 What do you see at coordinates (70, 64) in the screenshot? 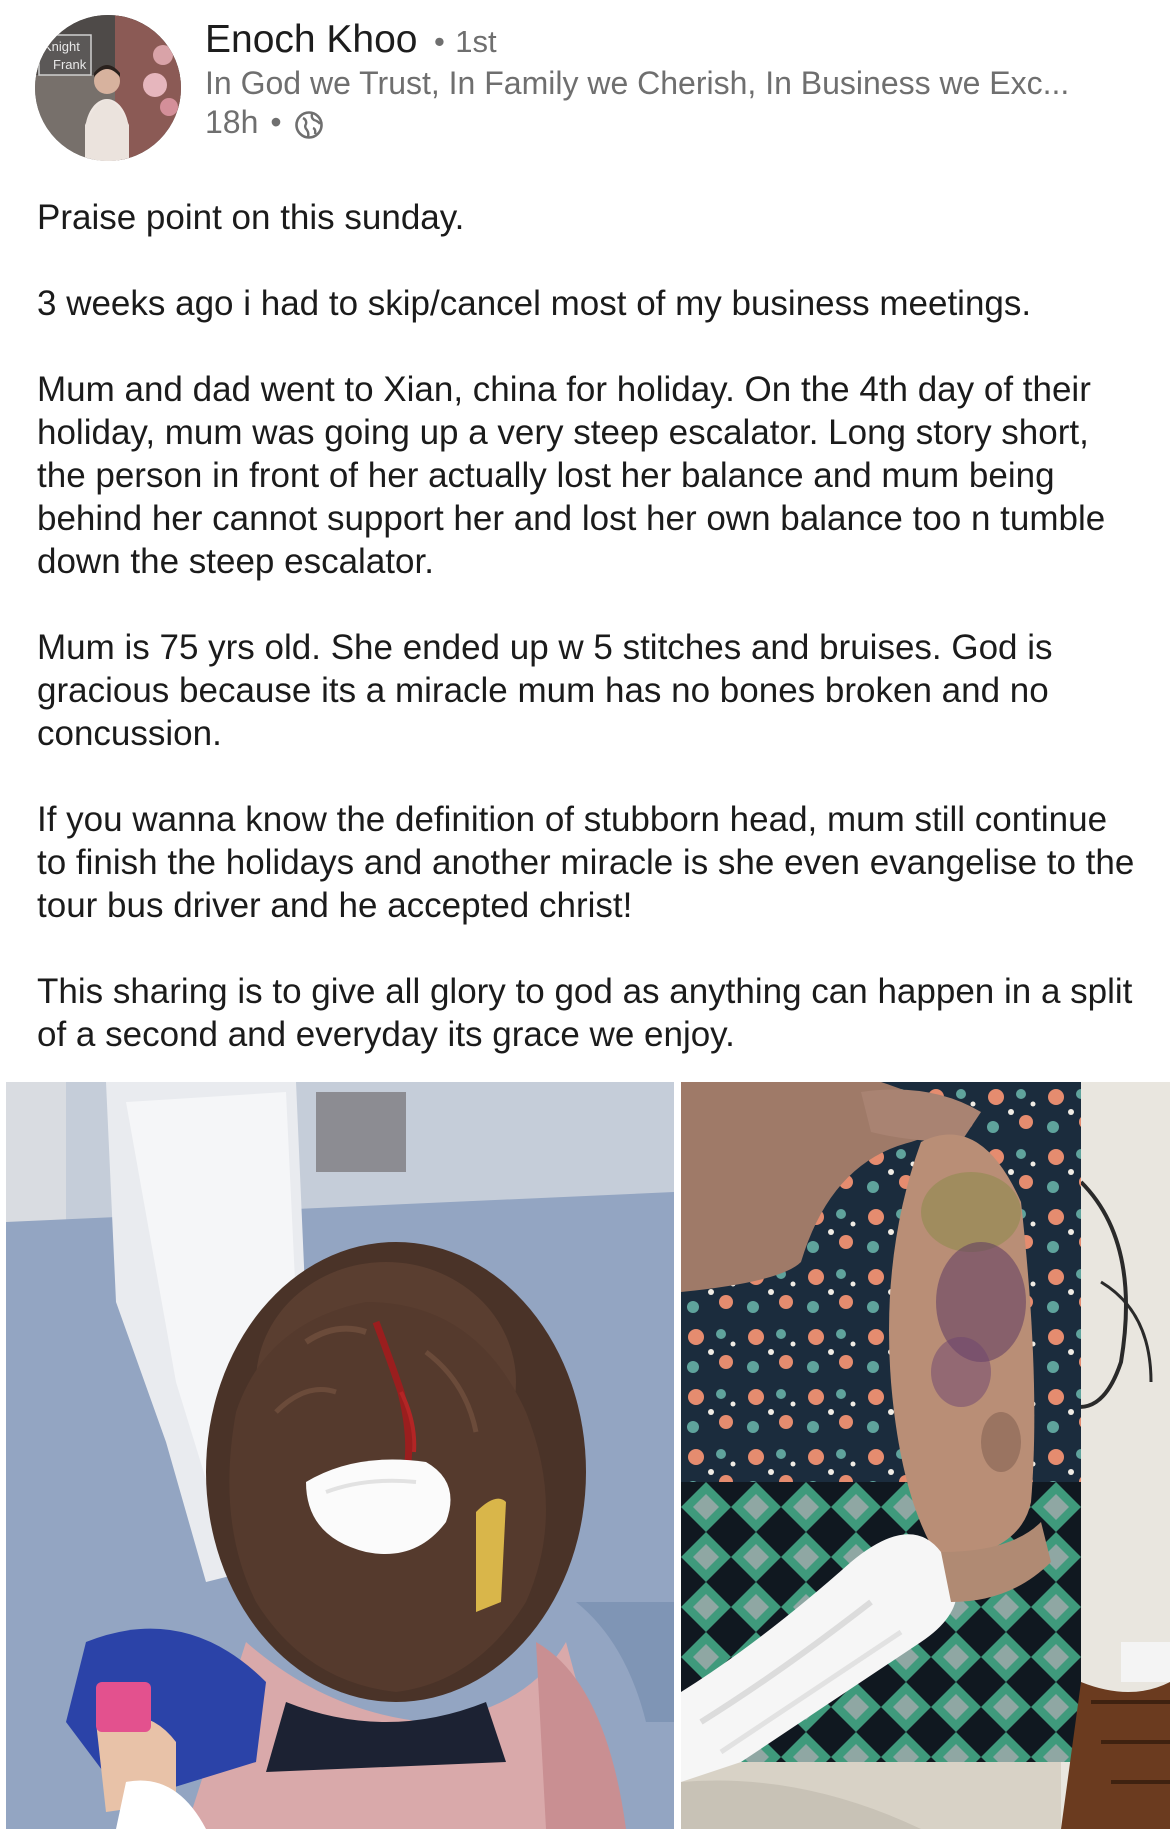
I see `avatar-sign-text-2: Frank` at bounding box center [70, 64].